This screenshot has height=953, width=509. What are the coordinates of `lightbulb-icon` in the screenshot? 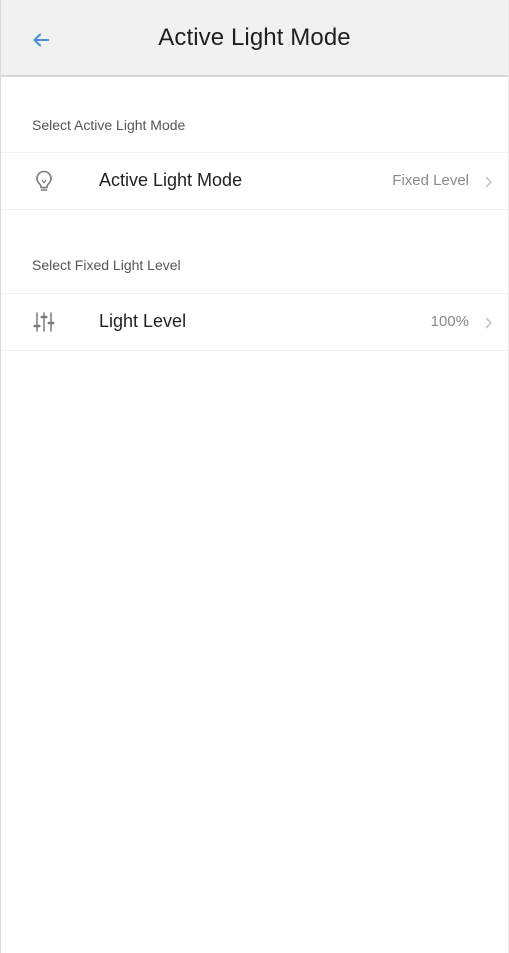 It's located at (44, 181).